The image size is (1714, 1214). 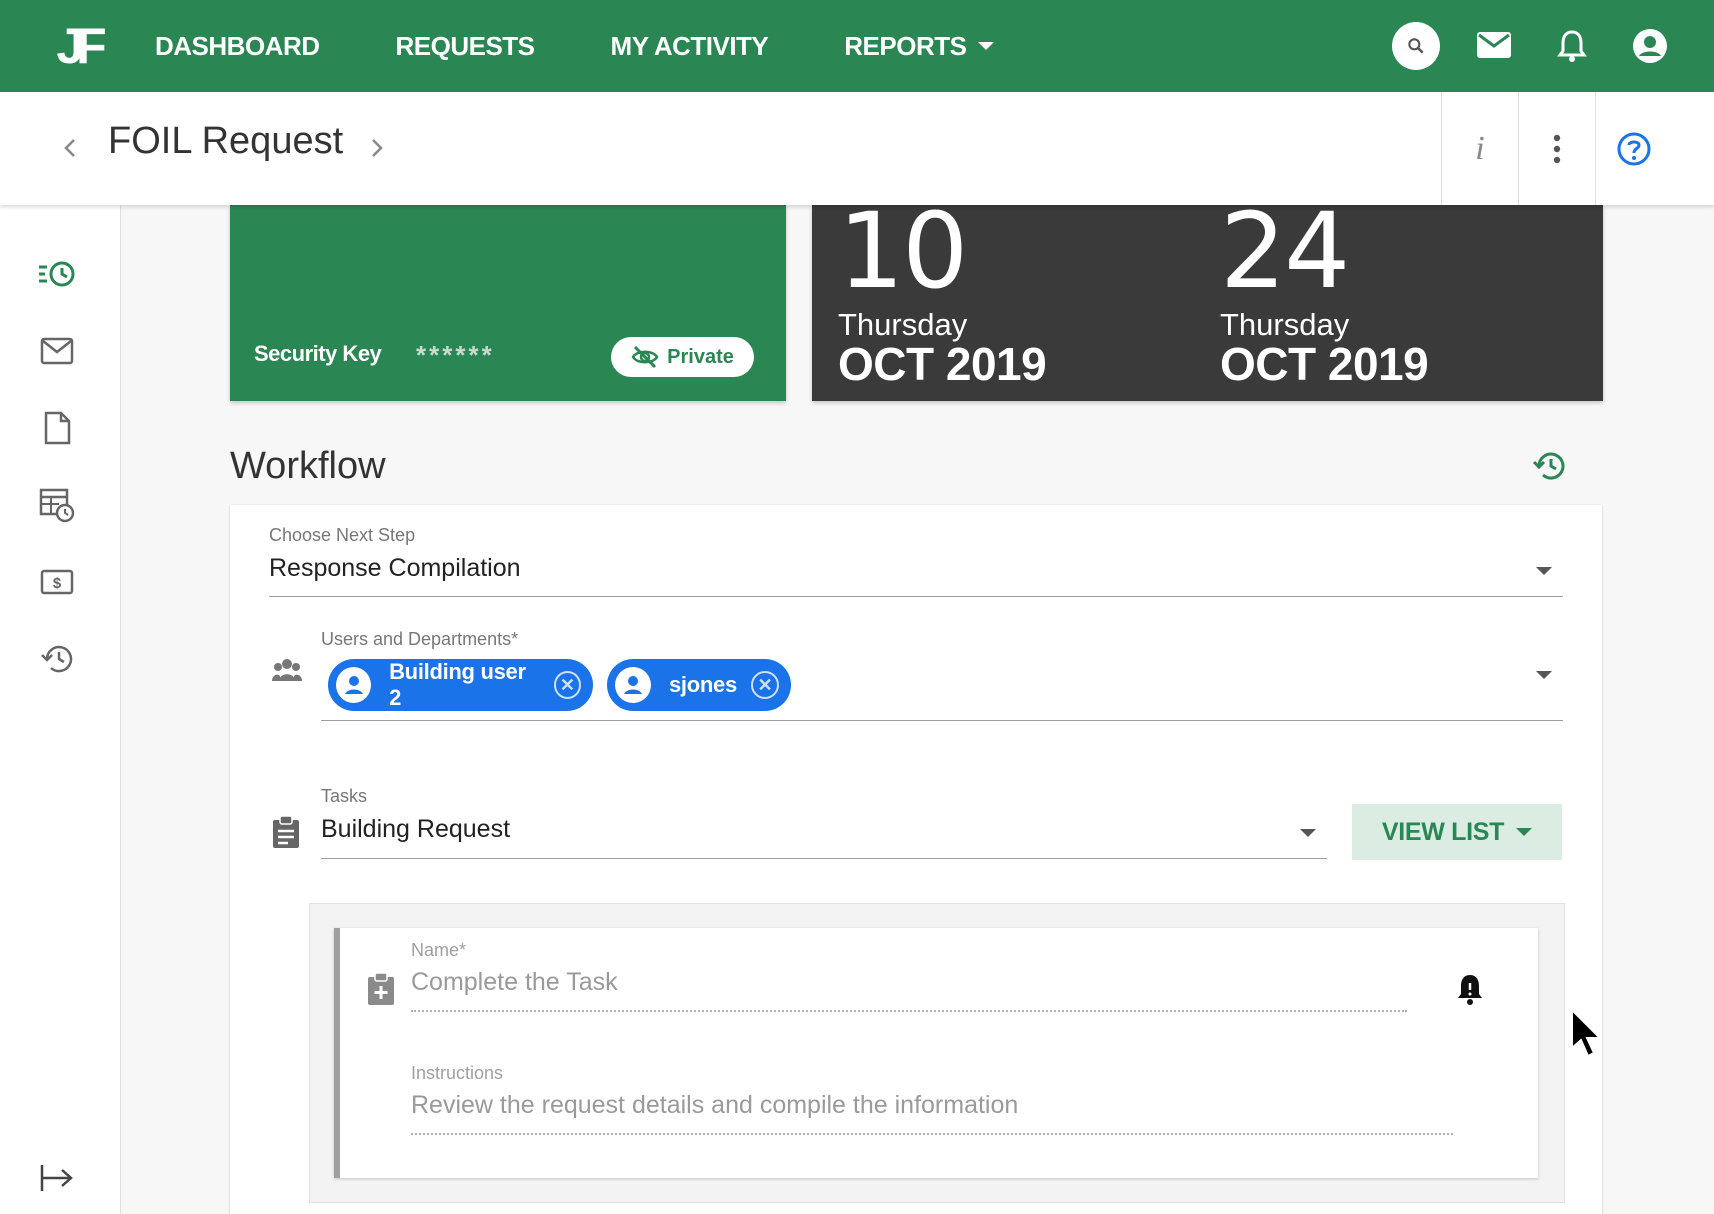 I want to click on help-button, so click(x=1633, y=148).